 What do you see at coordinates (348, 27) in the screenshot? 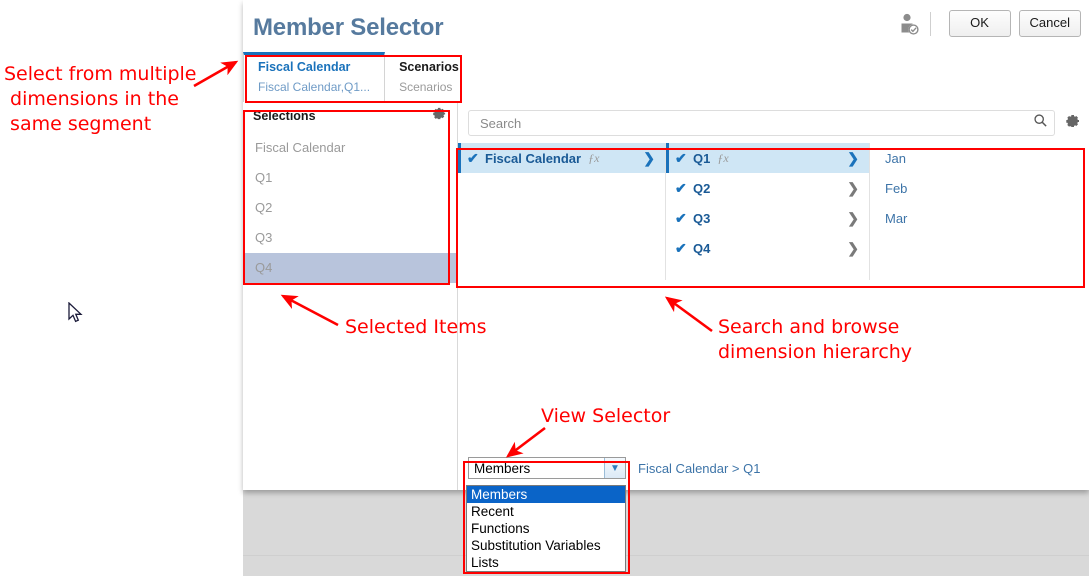
I see `page-title: Member Selector` at bounding box center [348, 27].